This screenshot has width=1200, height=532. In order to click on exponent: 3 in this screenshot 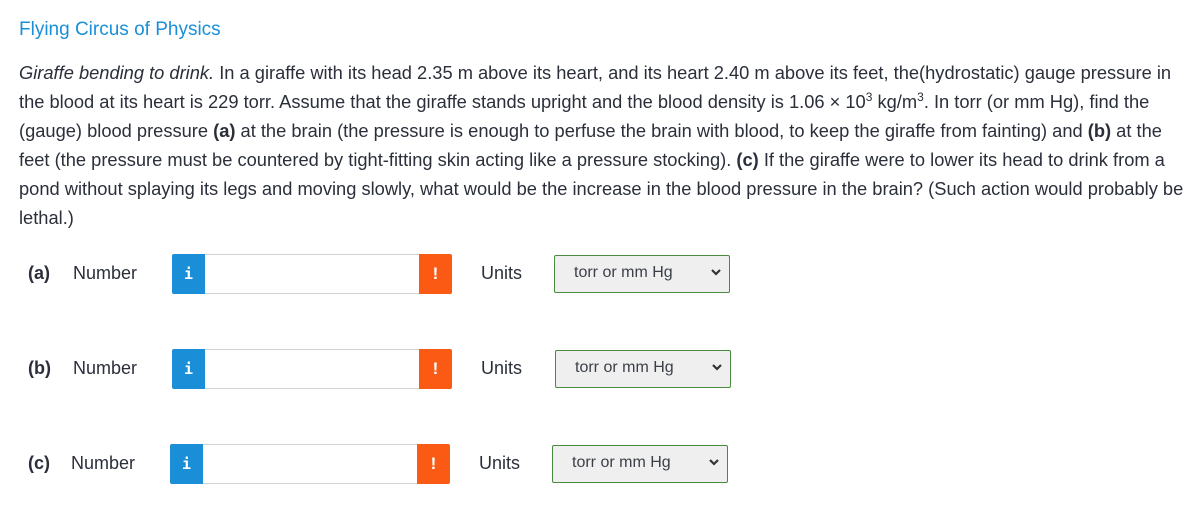, I will do `click(920, 97)`.